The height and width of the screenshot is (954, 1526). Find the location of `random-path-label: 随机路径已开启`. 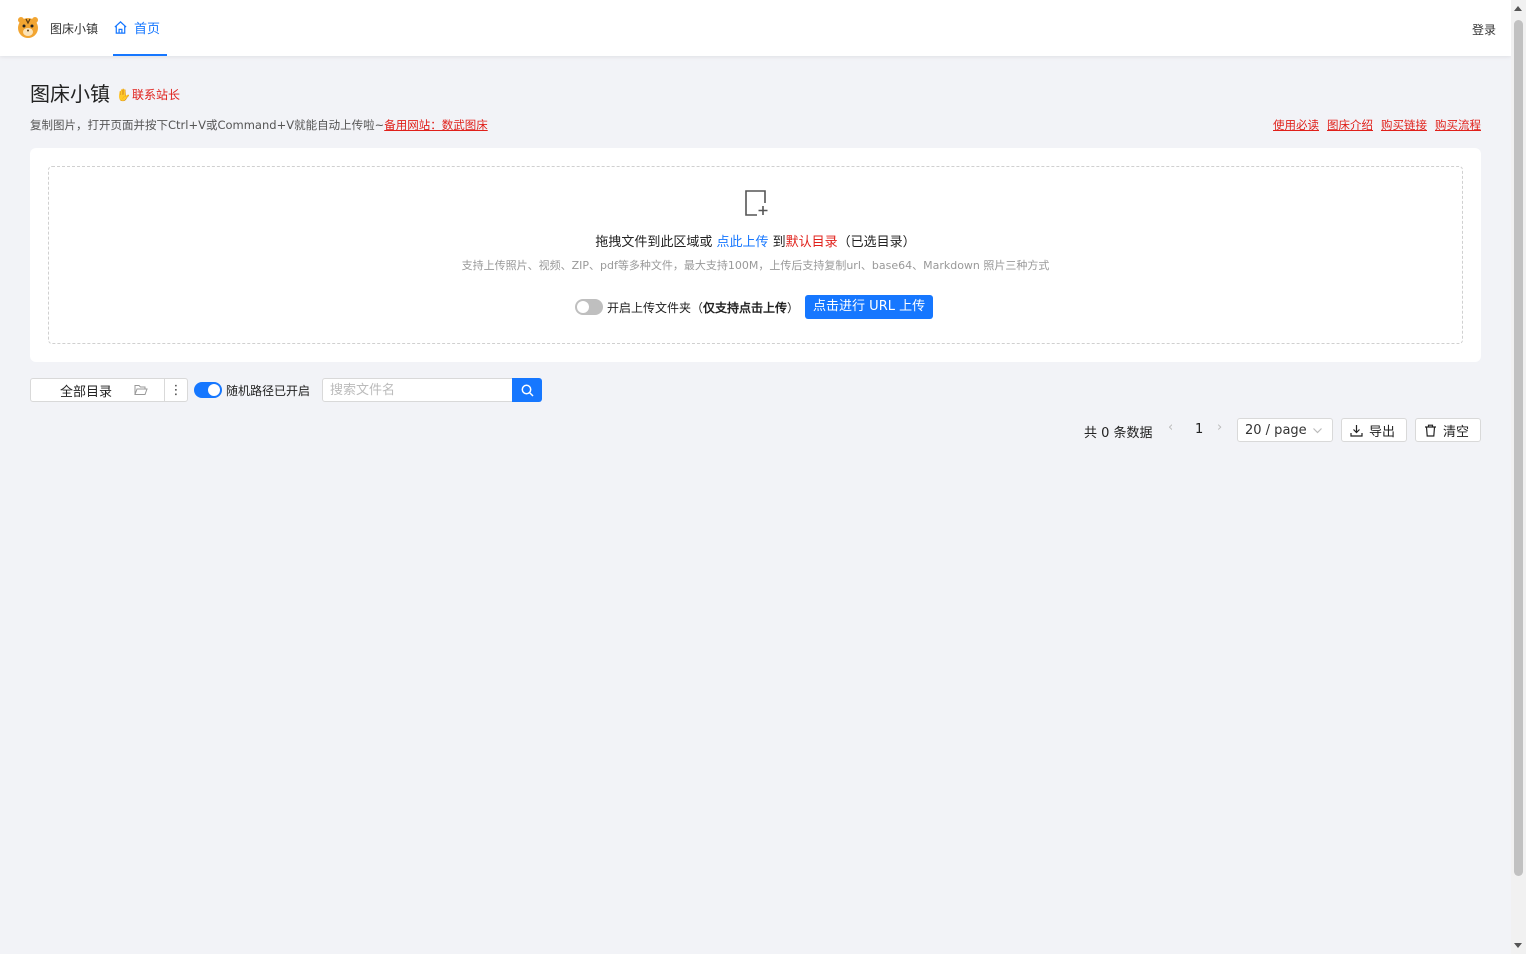

random-path-label: 随机路径已开启 is located at coordinates (268, 391).